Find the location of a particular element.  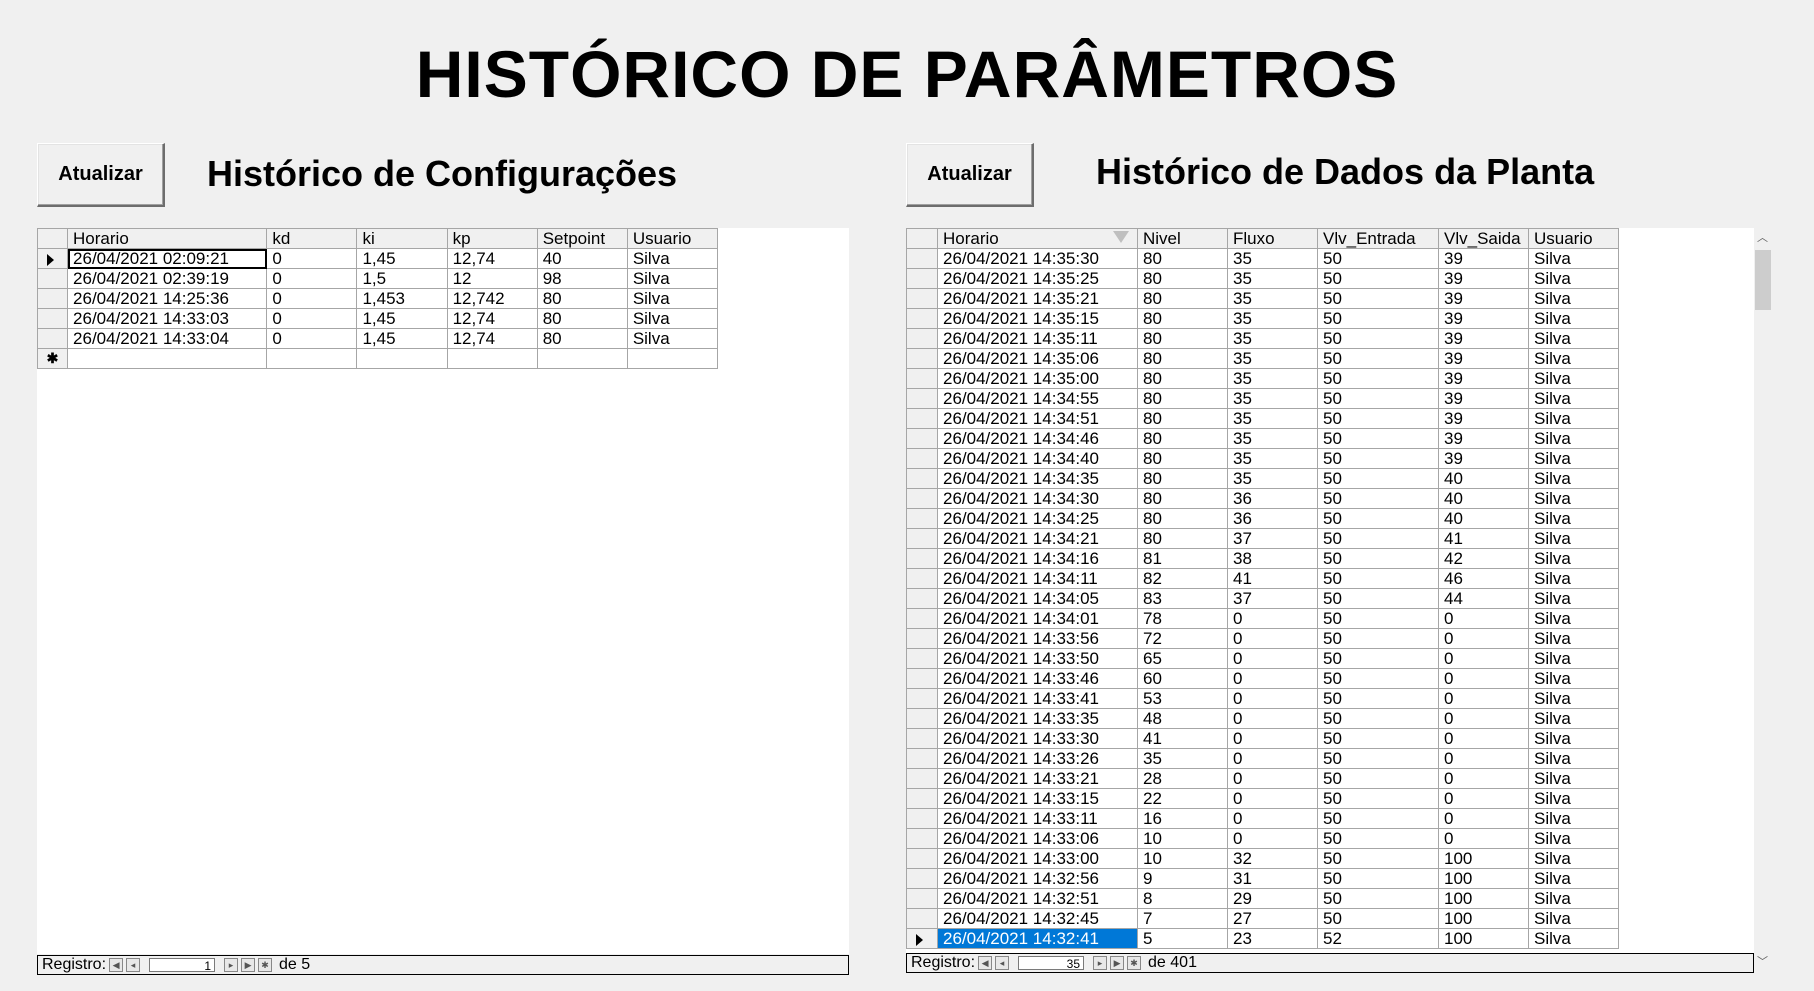

plant-cell: 26/04/2021 14:35:30 is located at coordinates (1037, 258).